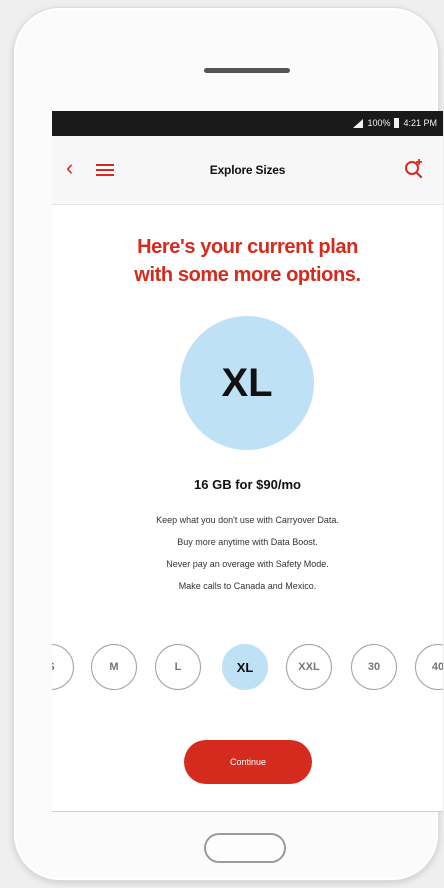  What do you see at coordinates (114, 667) in the screenshot?
I see `size-option-m: M` at bounding box center [114, 667].